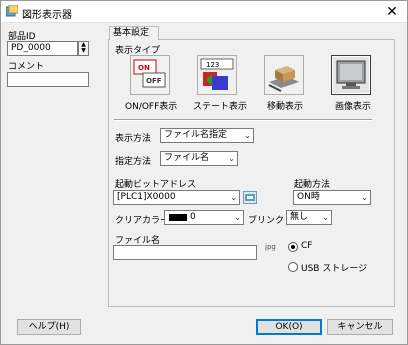 The image size is (408, 345). I want to click on file-name-field, so click(185, 252).